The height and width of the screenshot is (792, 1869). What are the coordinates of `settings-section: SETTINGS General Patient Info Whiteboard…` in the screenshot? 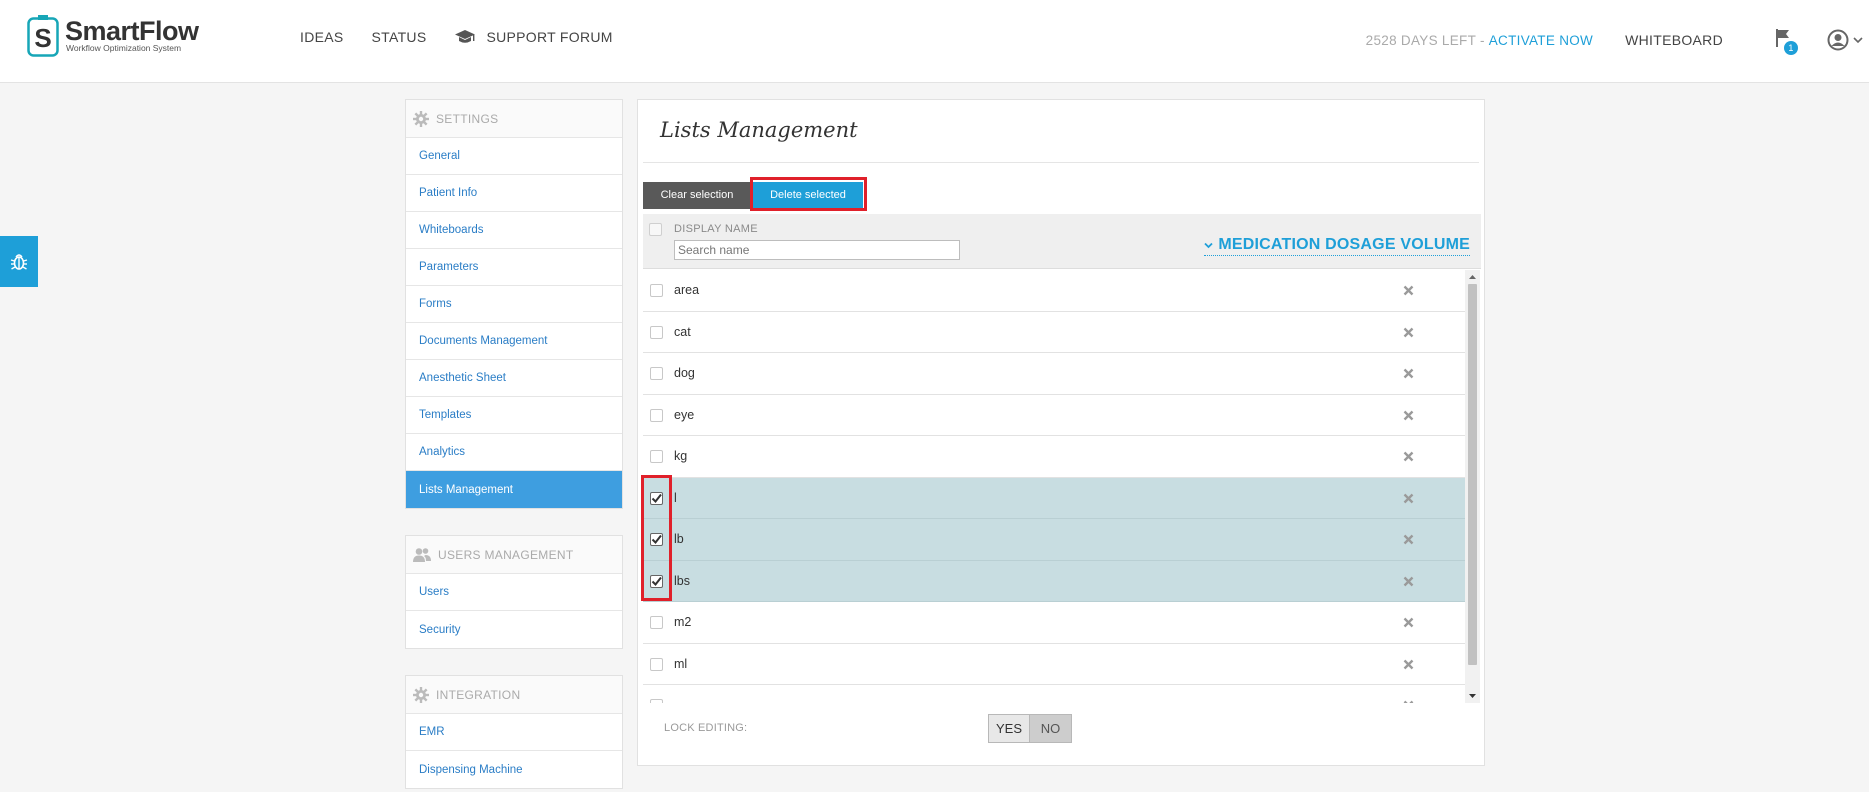 It's located at (514, 304).